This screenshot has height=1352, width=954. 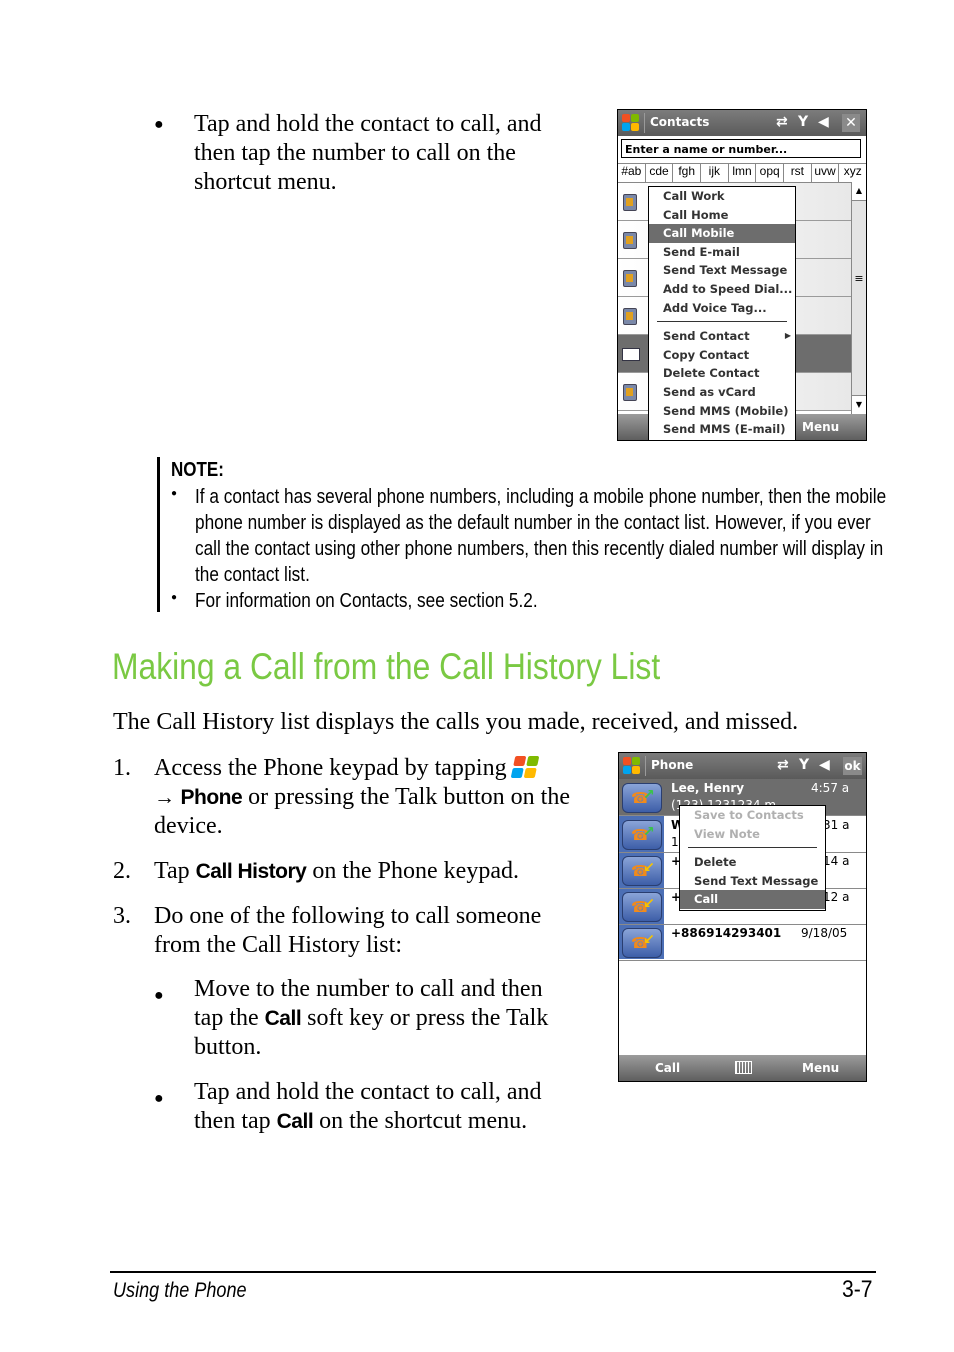 What do you see at coordinates (180, 1290) in the screenshot?
I see `footer-chapter: Using the Phone` at bounding box center [180, 1290].